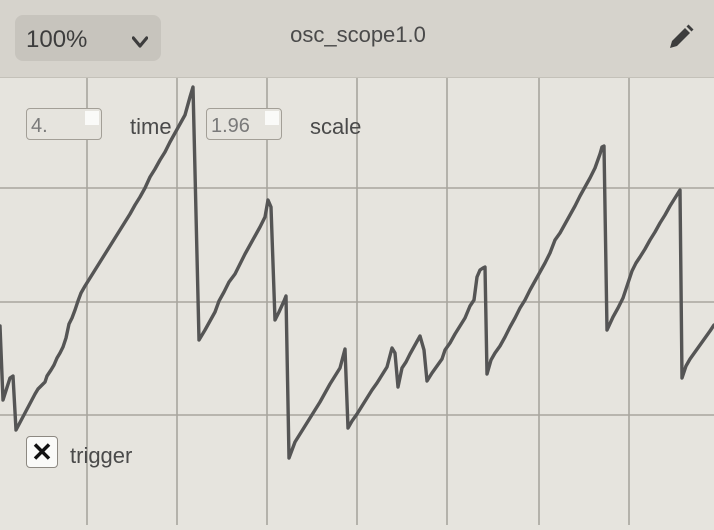 The image size is (714, 530). I want to click on time-value: 4., so click(39, 126).